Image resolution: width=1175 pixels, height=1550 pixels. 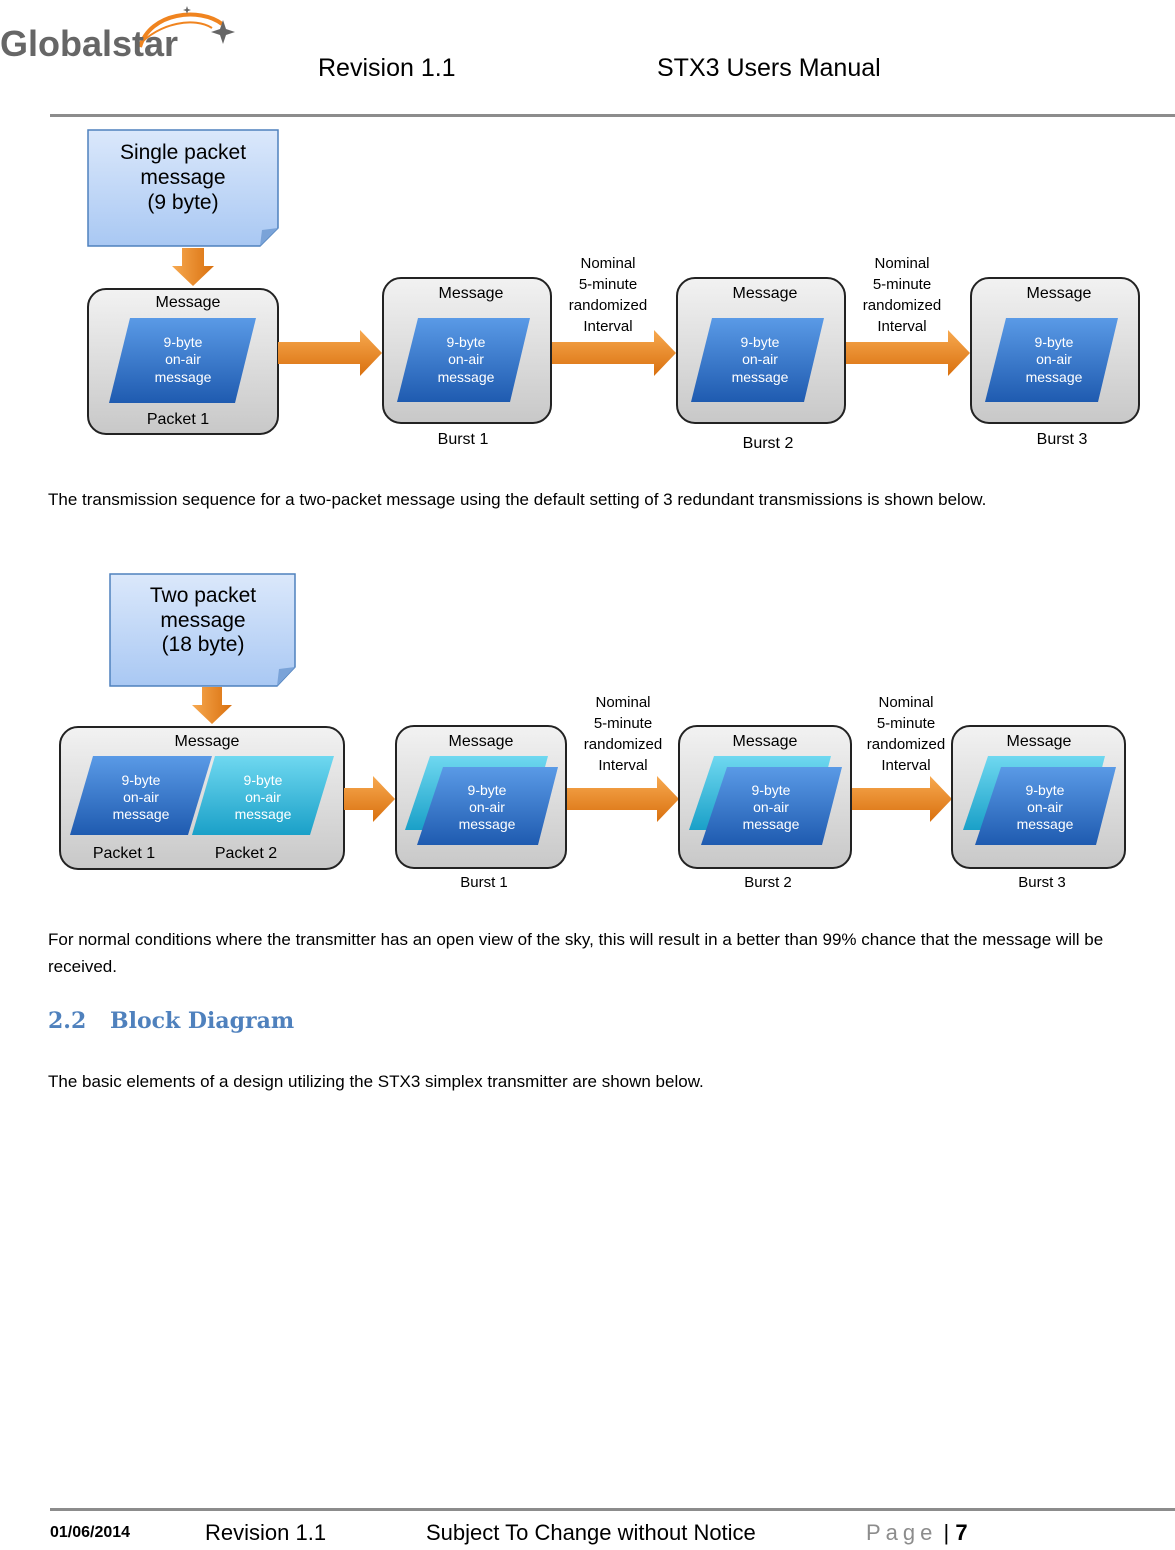 What do you see at coordinates (183, 377) in the screenshot?
I see `packet-text: message` at bounding box center [183, 377].